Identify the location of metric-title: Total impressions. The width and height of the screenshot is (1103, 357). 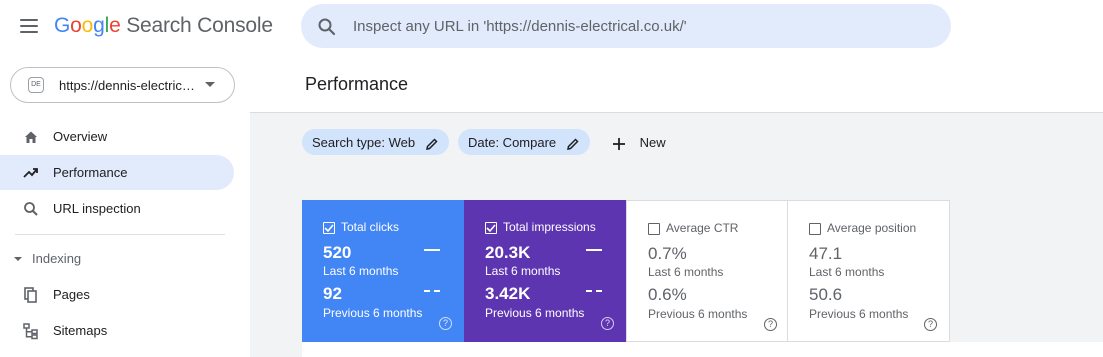
(549, 227).